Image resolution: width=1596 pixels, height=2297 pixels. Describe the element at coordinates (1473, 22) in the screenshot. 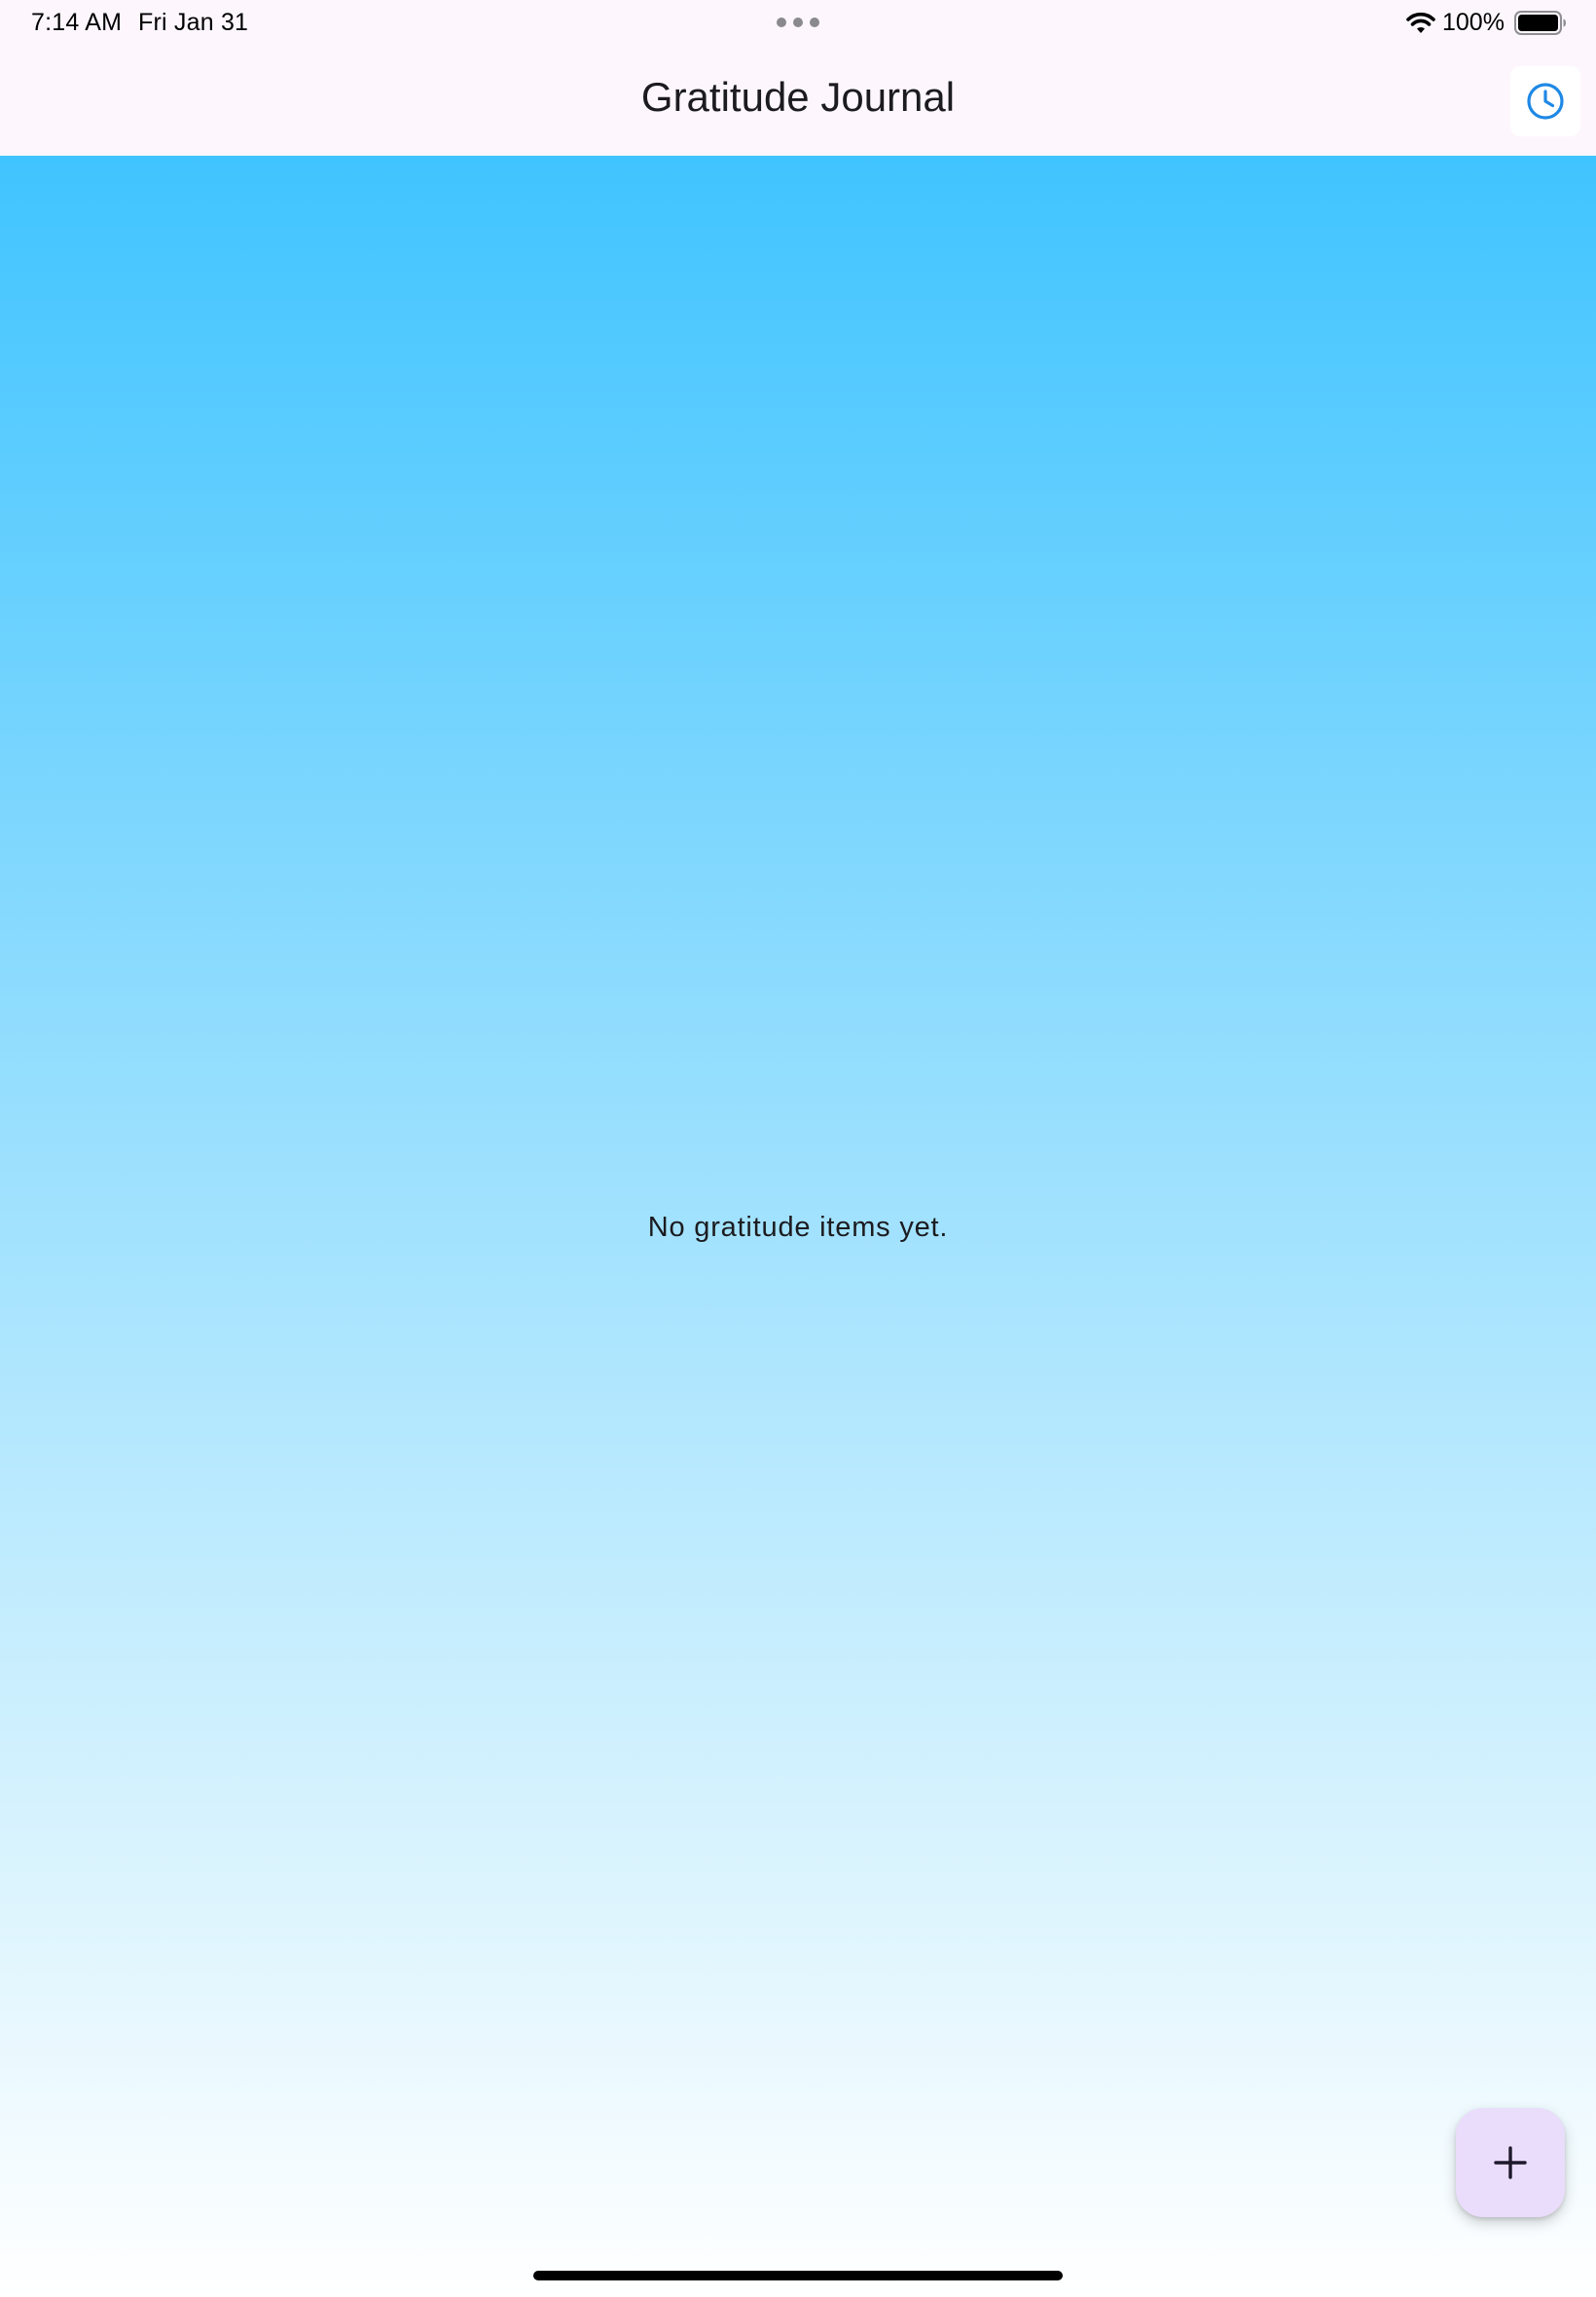

I see `battery-percentage: 100%` at that location.